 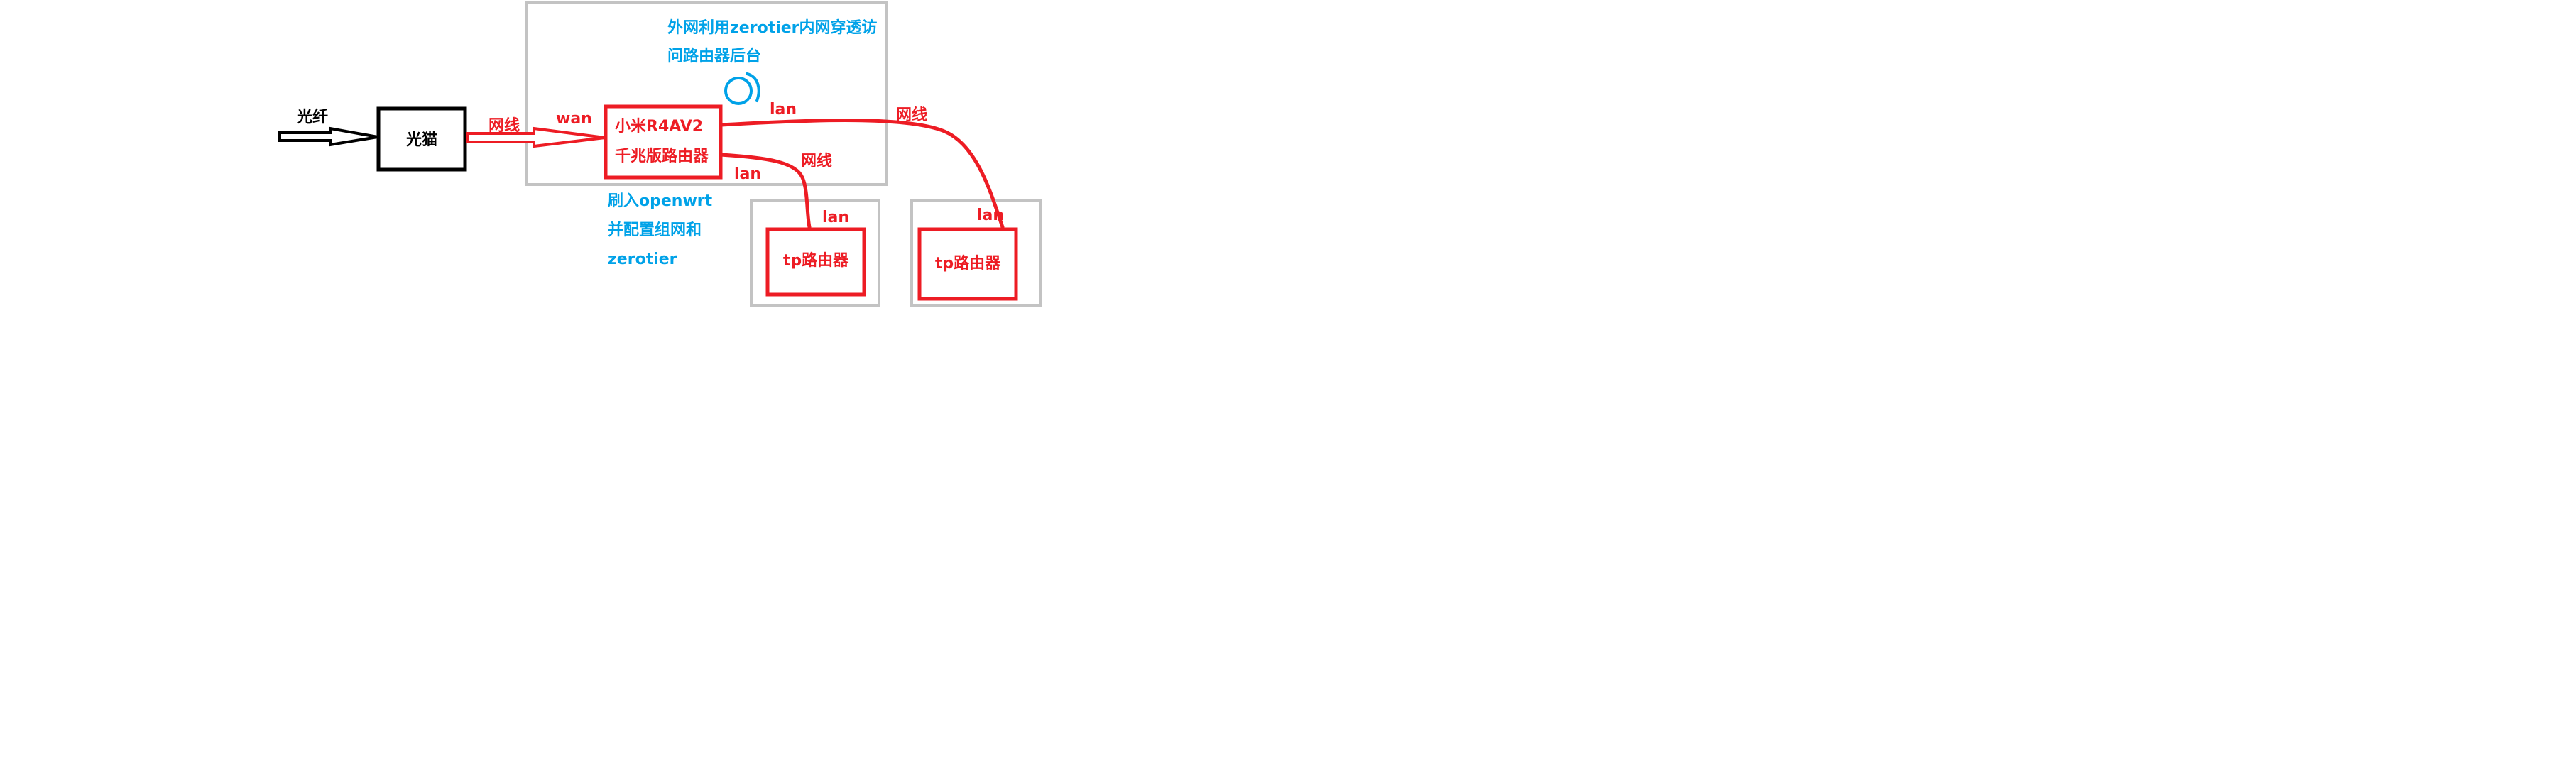 I want to click on cable-label-1: 网线, so click(x=504, y=126).